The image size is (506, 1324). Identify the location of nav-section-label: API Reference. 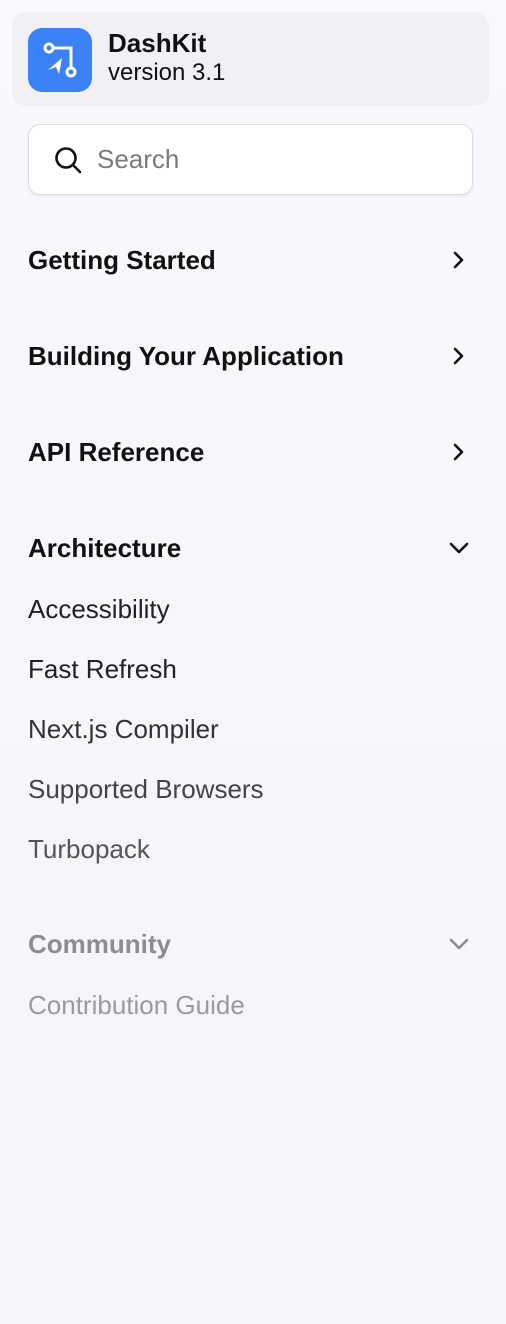
(116, 451).